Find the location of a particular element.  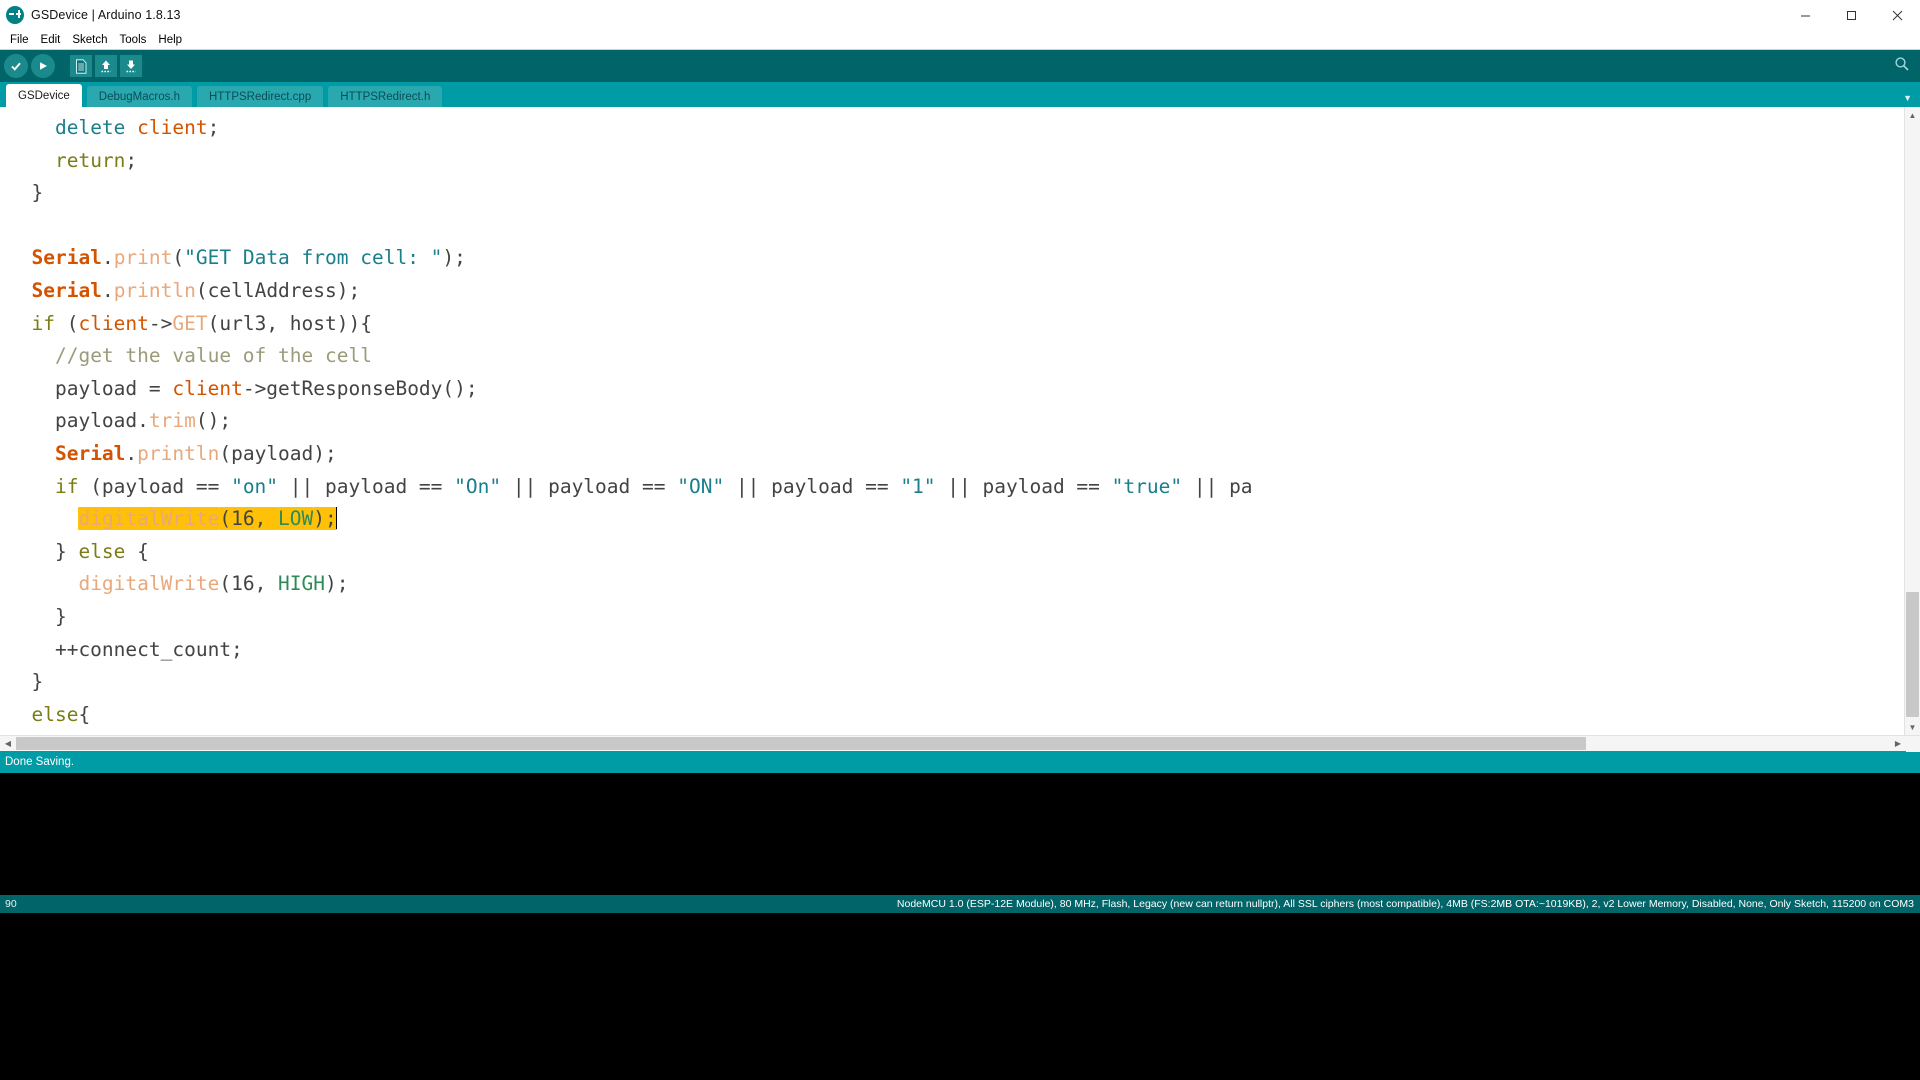

code-line: payload = client->getResponseBody(); is located at coordinates (964, 389).